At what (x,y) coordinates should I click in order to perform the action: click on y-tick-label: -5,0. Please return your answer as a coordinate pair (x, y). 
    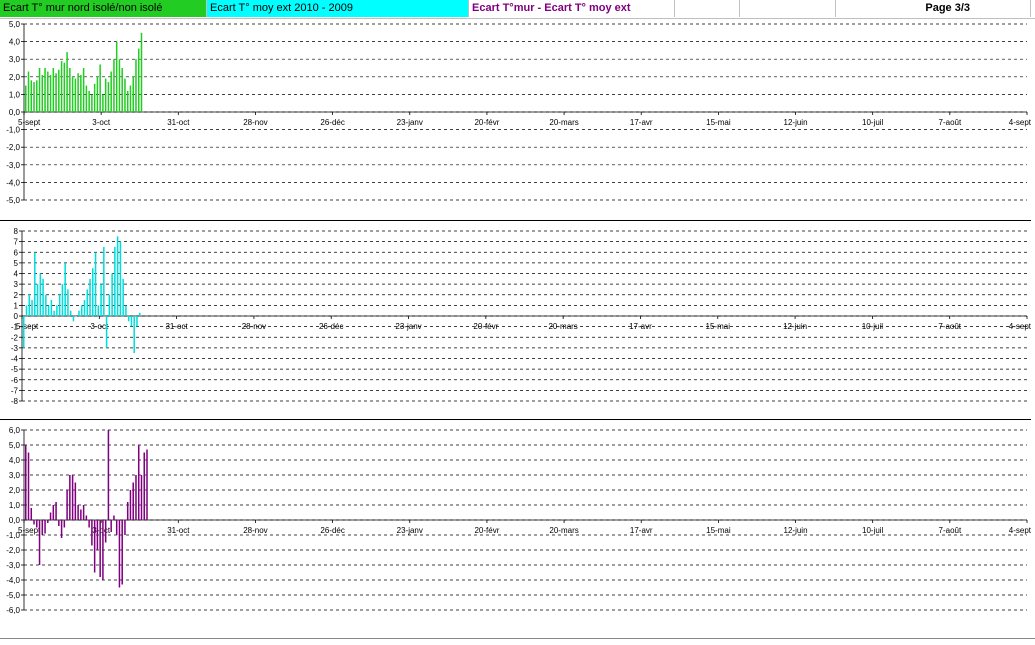
    Looking at the image, I should click on (13, 595).